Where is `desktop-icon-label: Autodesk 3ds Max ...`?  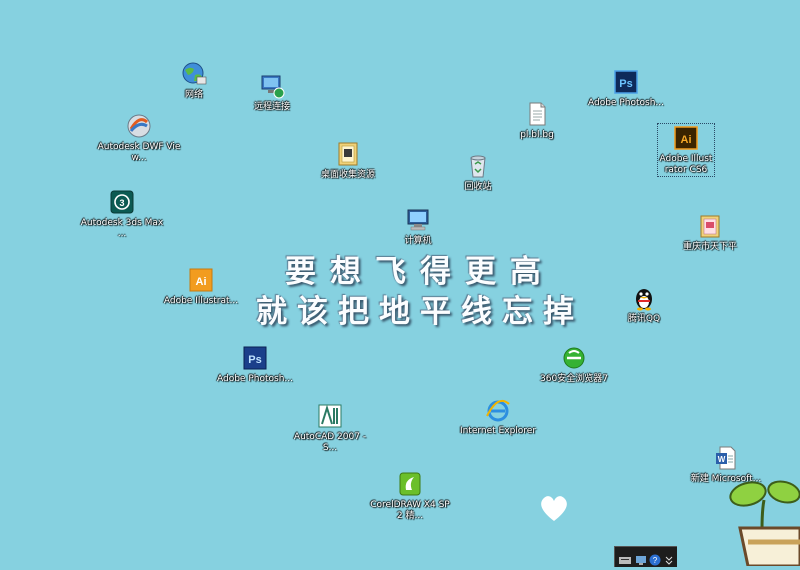
desktop-icon-label: Autodesk 3ds Max ... is located at coordinates (122, 228).